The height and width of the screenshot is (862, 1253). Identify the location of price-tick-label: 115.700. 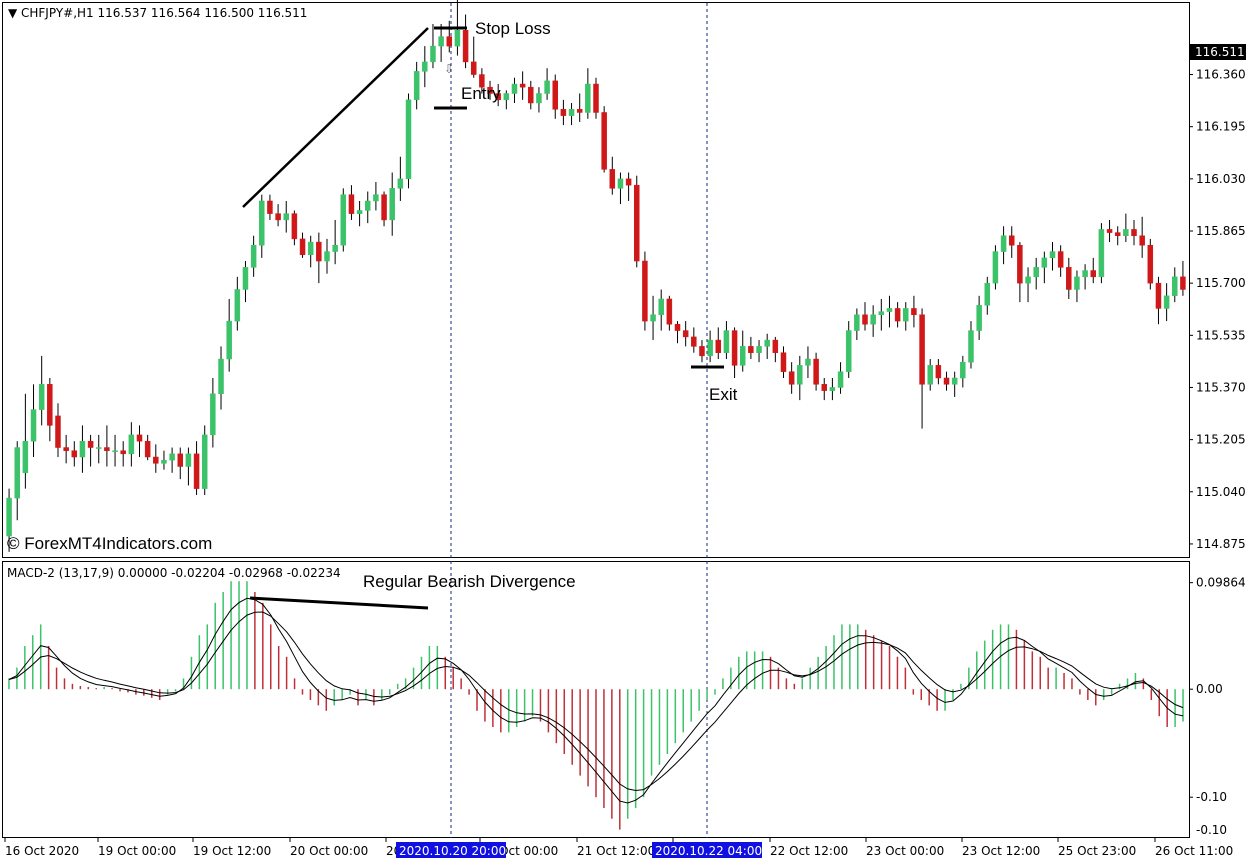
(1221, 283).